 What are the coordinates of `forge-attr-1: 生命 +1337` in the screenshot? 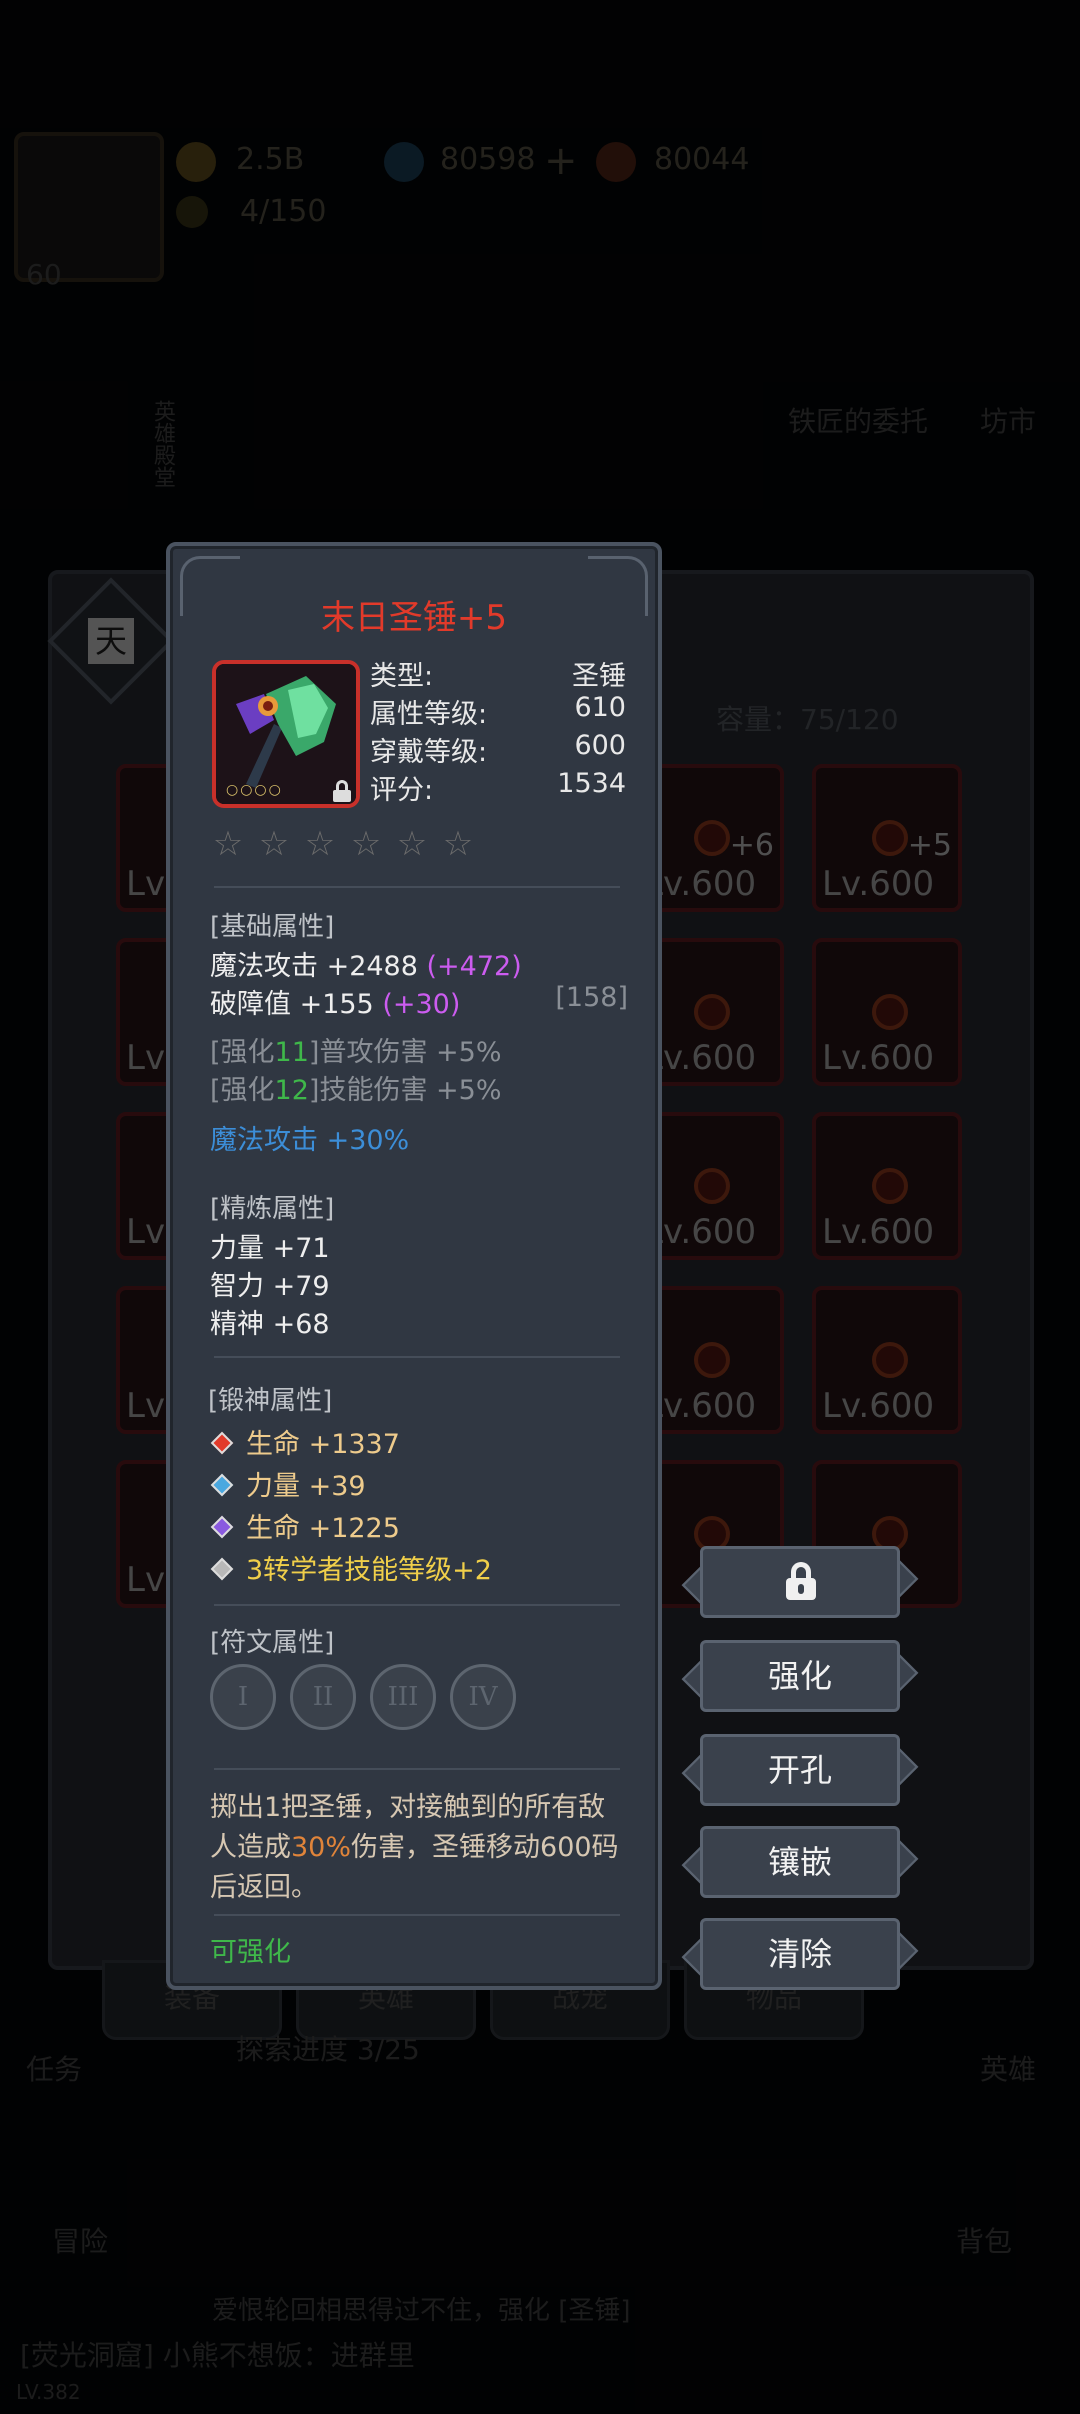 It's located at (304, 1441).